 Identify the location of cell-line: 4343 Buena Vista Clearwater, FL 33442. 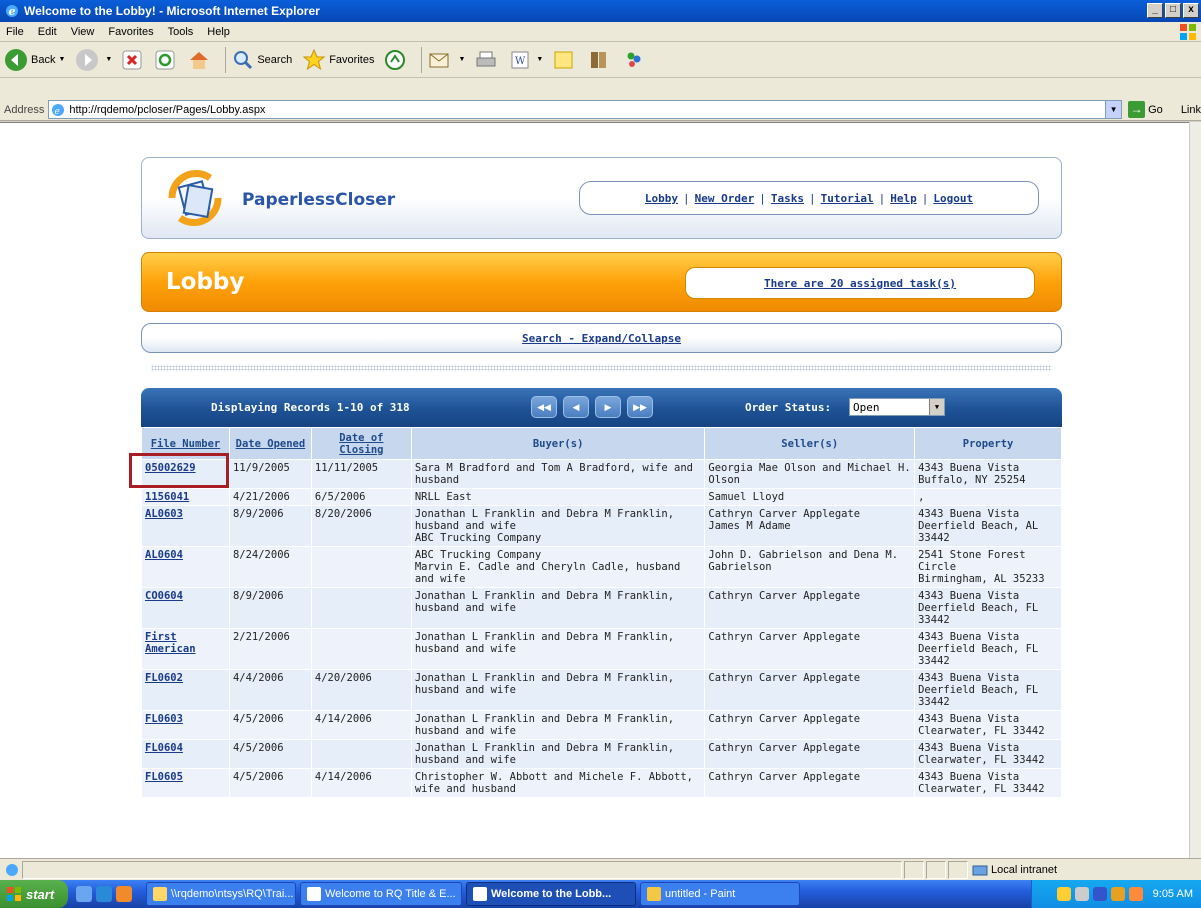
(981, 783).